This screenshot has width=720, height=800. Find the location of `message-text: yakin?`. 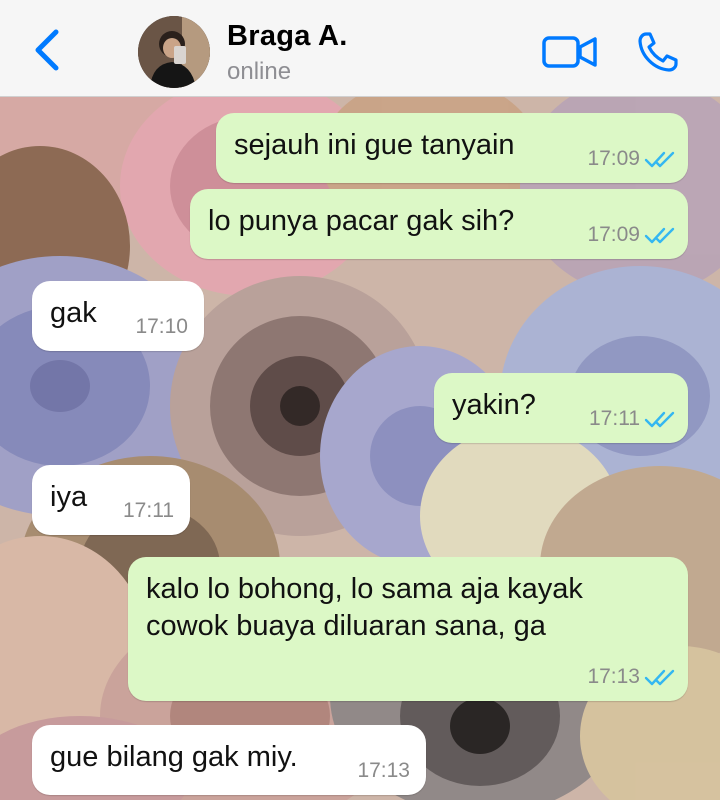

message-text: yakin? is located at coordinates (494, 405).